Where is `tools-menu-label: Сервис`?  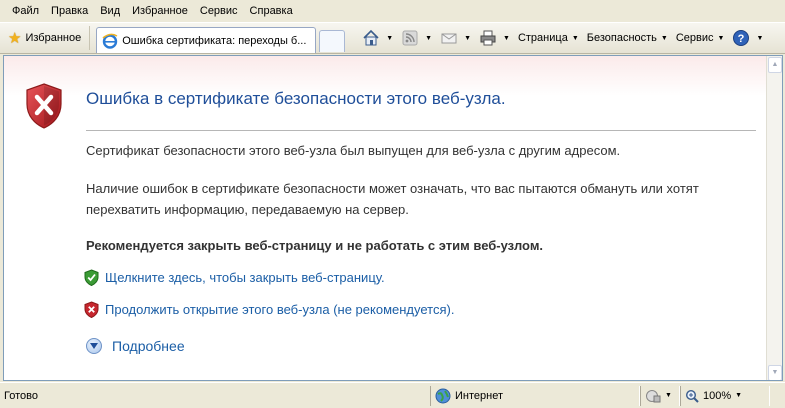 tools-menu-label: Сервис is located at coordinates (694, 38).